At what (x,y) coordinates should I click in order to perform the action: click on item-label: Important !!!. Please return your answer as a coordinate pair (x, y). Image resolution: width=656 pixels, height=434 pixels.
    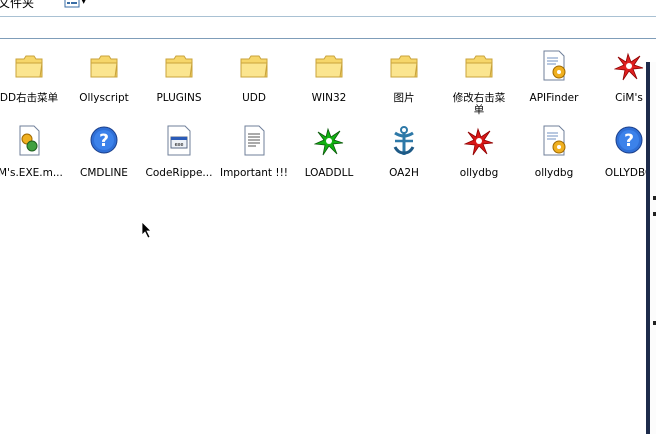
    Looking at the image, I should click on (254, 173).